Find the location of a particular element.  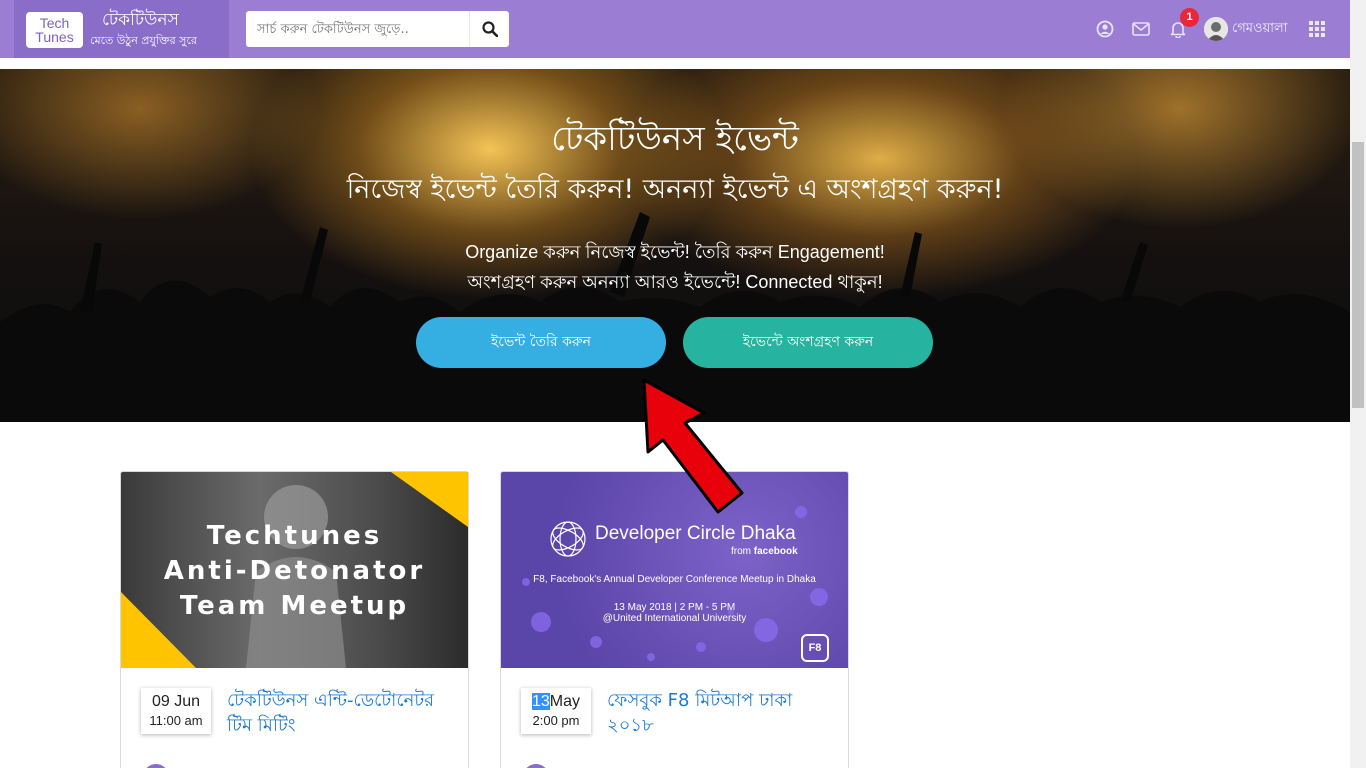

event-title-link: ফেসবুক F8 মিটআপ ঢাকা ২০১৮ is located at coordinates (722, 713).